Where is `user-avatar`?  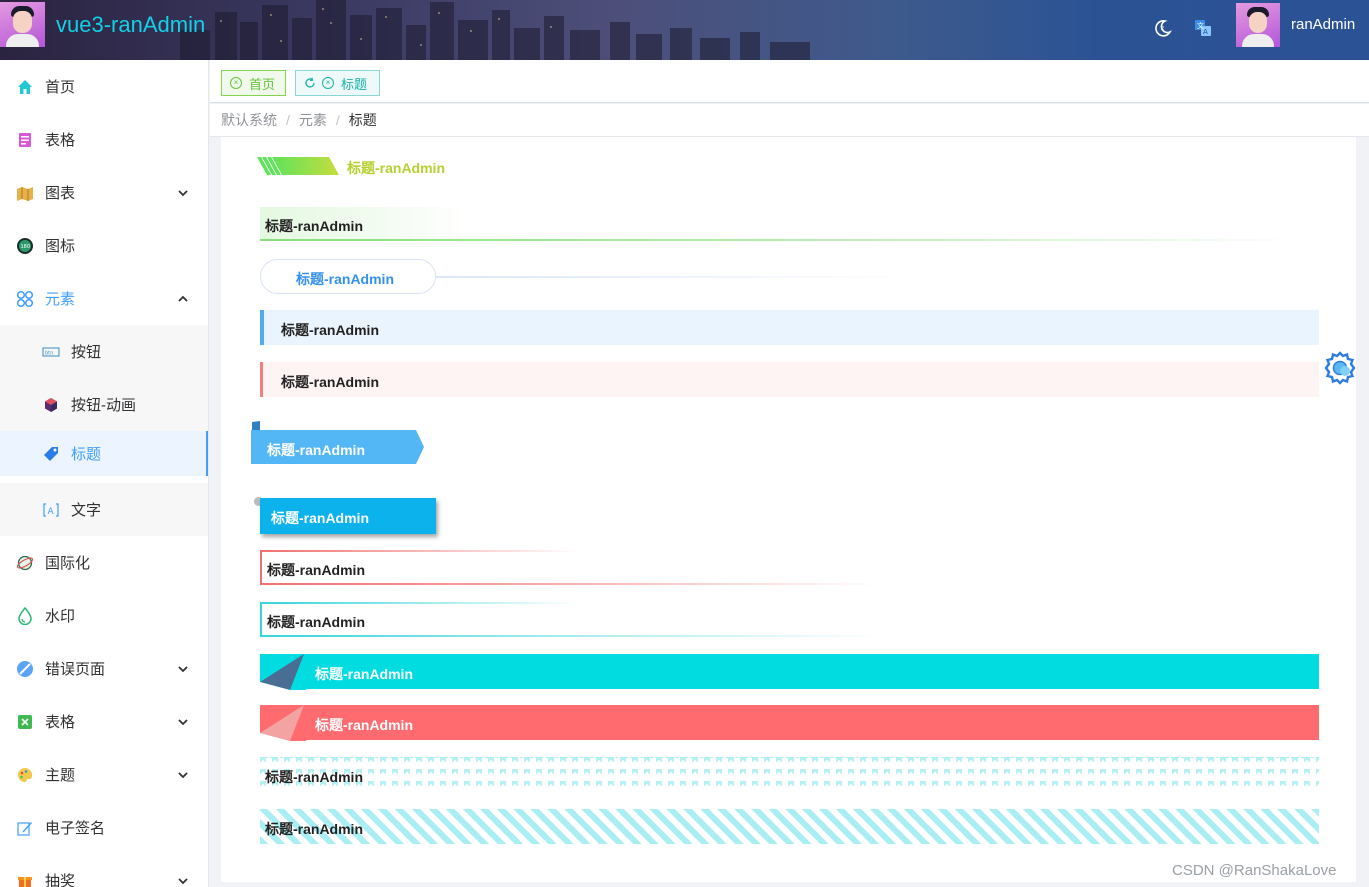 user-avatar is located at coordinates (1258, 25).